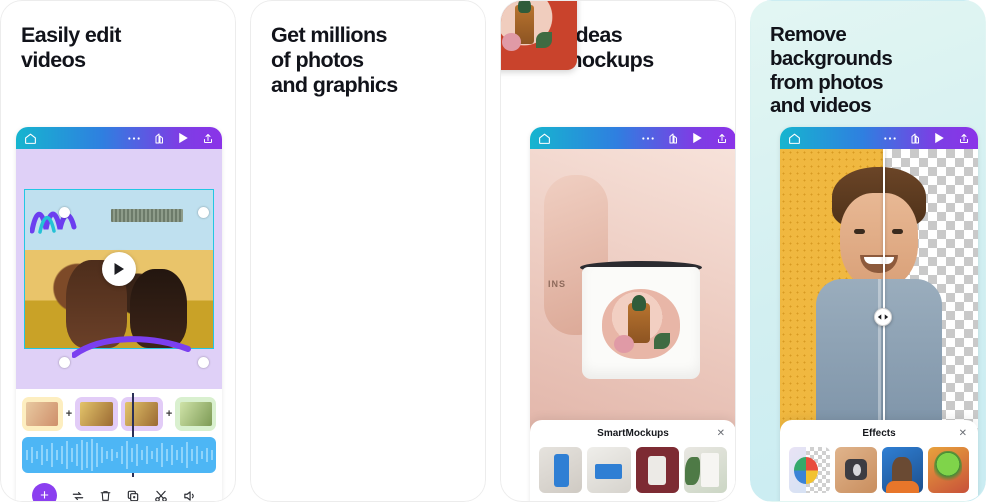  What do you see at coordinates (334, 60) in the screenshot?
I see `page-title: Get millions of photos and graphics` at bounding box center [334, 60].